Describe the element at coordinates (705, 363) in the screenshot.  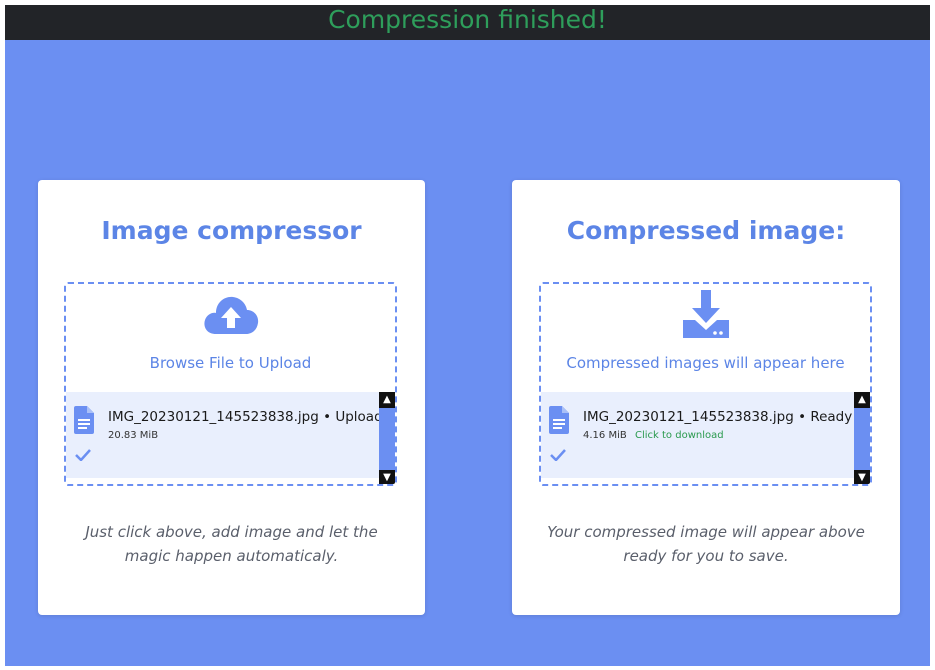
I see `compressed-placeholder-label: Compressed images will appear here` at that location.